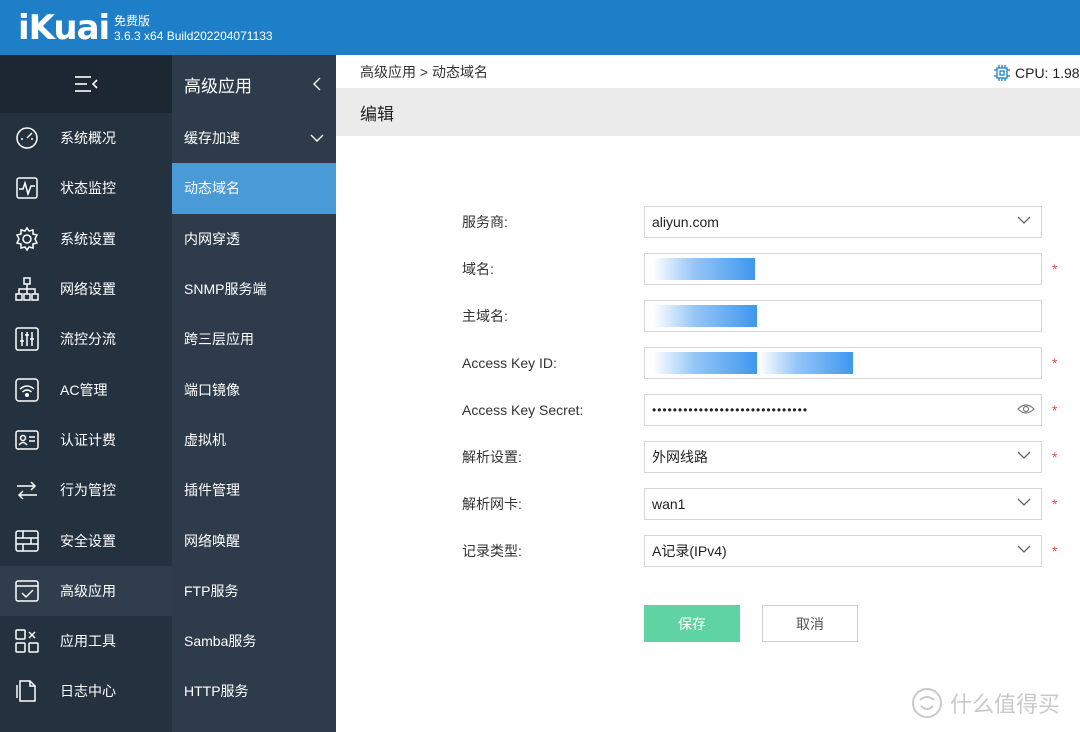 Image resolution: width=1080 pixels, height=732 pixels. Describe the element at coordinates (1026, 409) in the screenshot. I see `eye-icon` at that location.